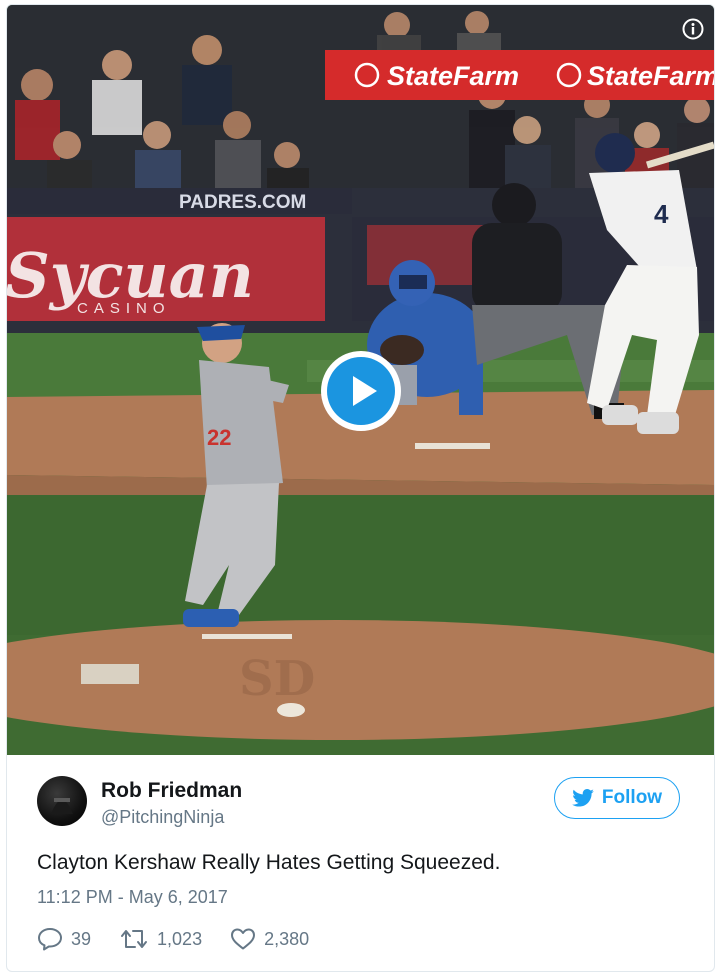 Image resolution: width=720 pixels, height=976 pixels. I want to click on heart-icon, so click(243, 939).